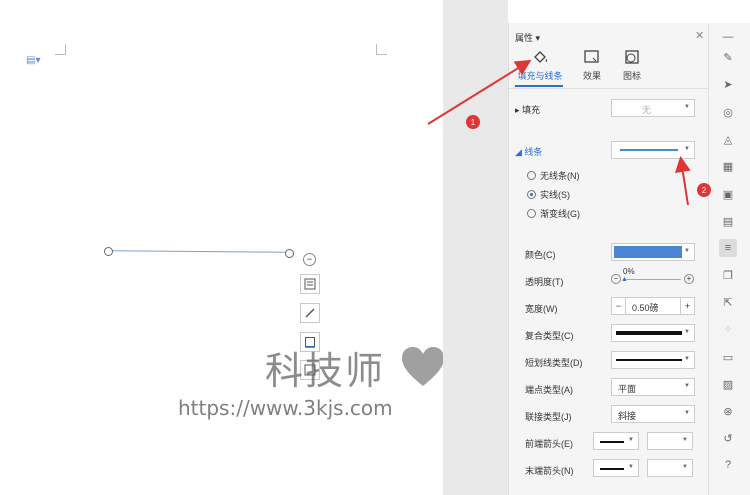 Image resolution: width=750 pixels, height=495 pixels. I want to click on transparency-slider, so click(652, 279).